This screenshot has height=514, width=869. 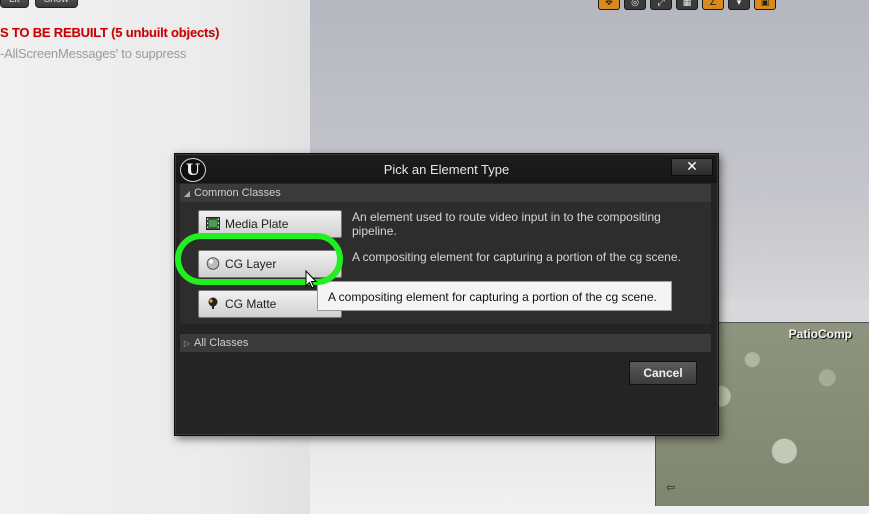 I want to click on lighting-rebuild-warning: S TO BE REBUILT (5 unbuilt objects), so click(x=110, y=32).